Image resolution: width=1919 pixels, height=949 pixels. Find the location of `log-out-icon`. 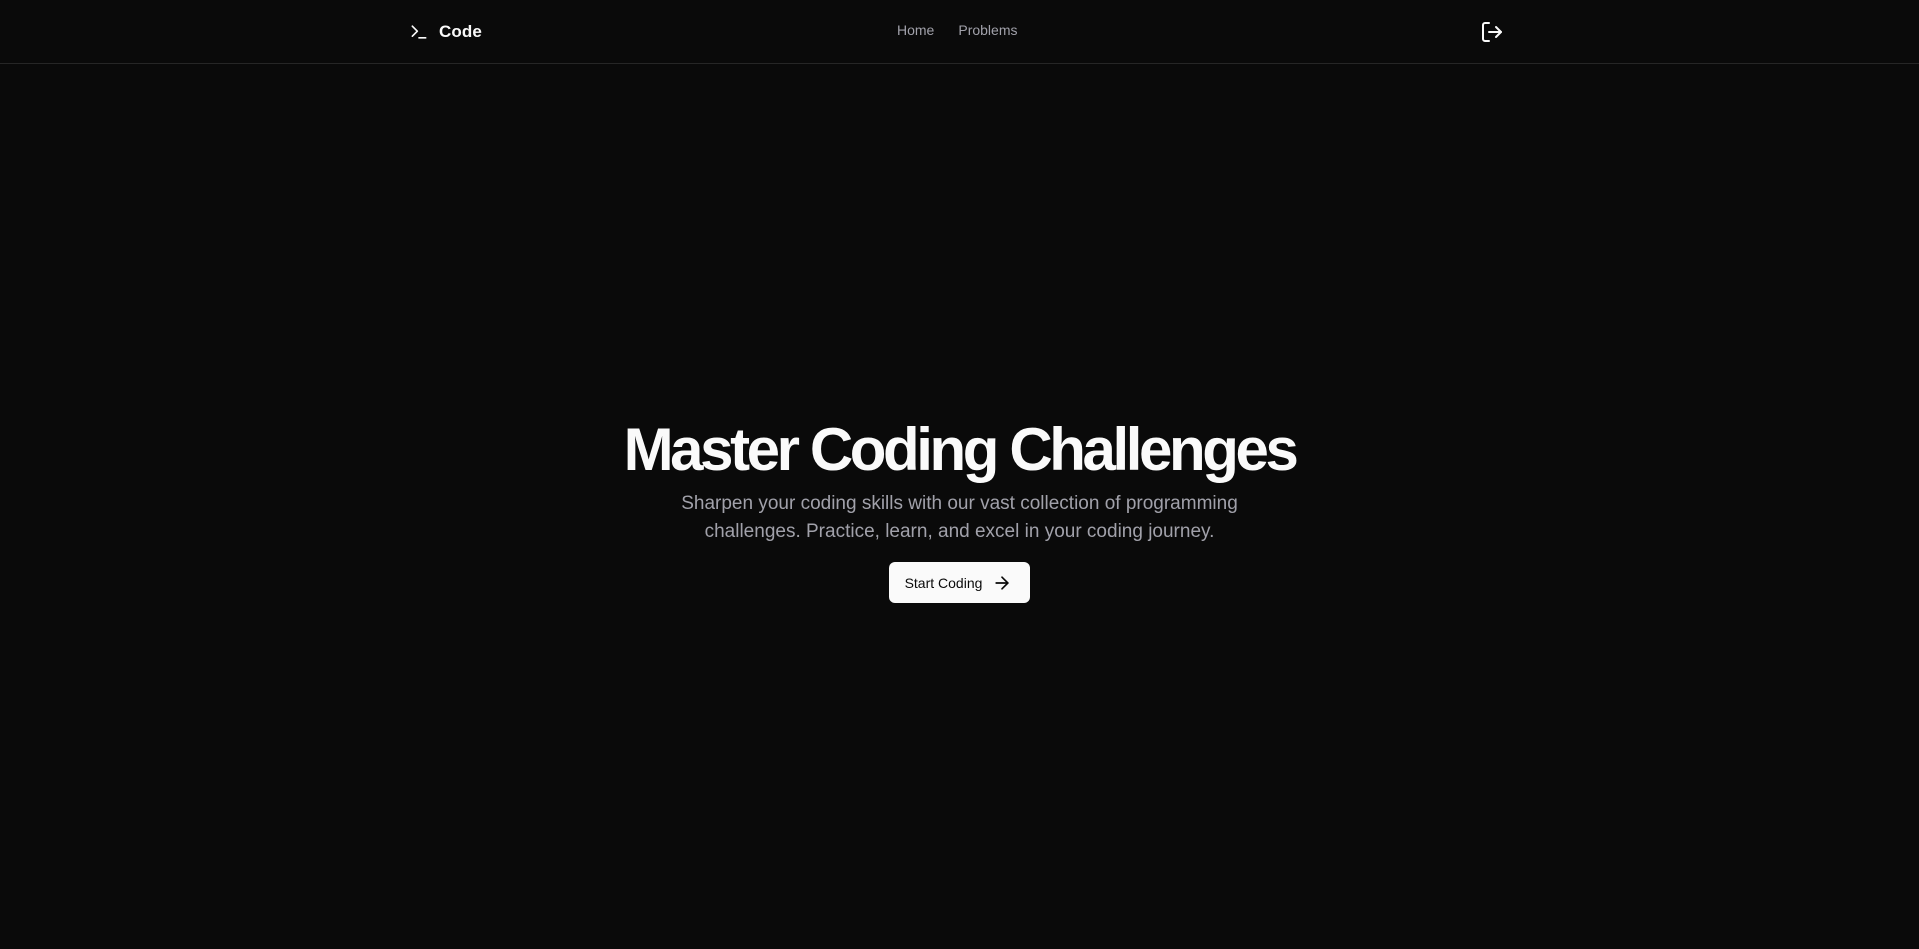

log-out-icon is located at coordinates (1492, 32).